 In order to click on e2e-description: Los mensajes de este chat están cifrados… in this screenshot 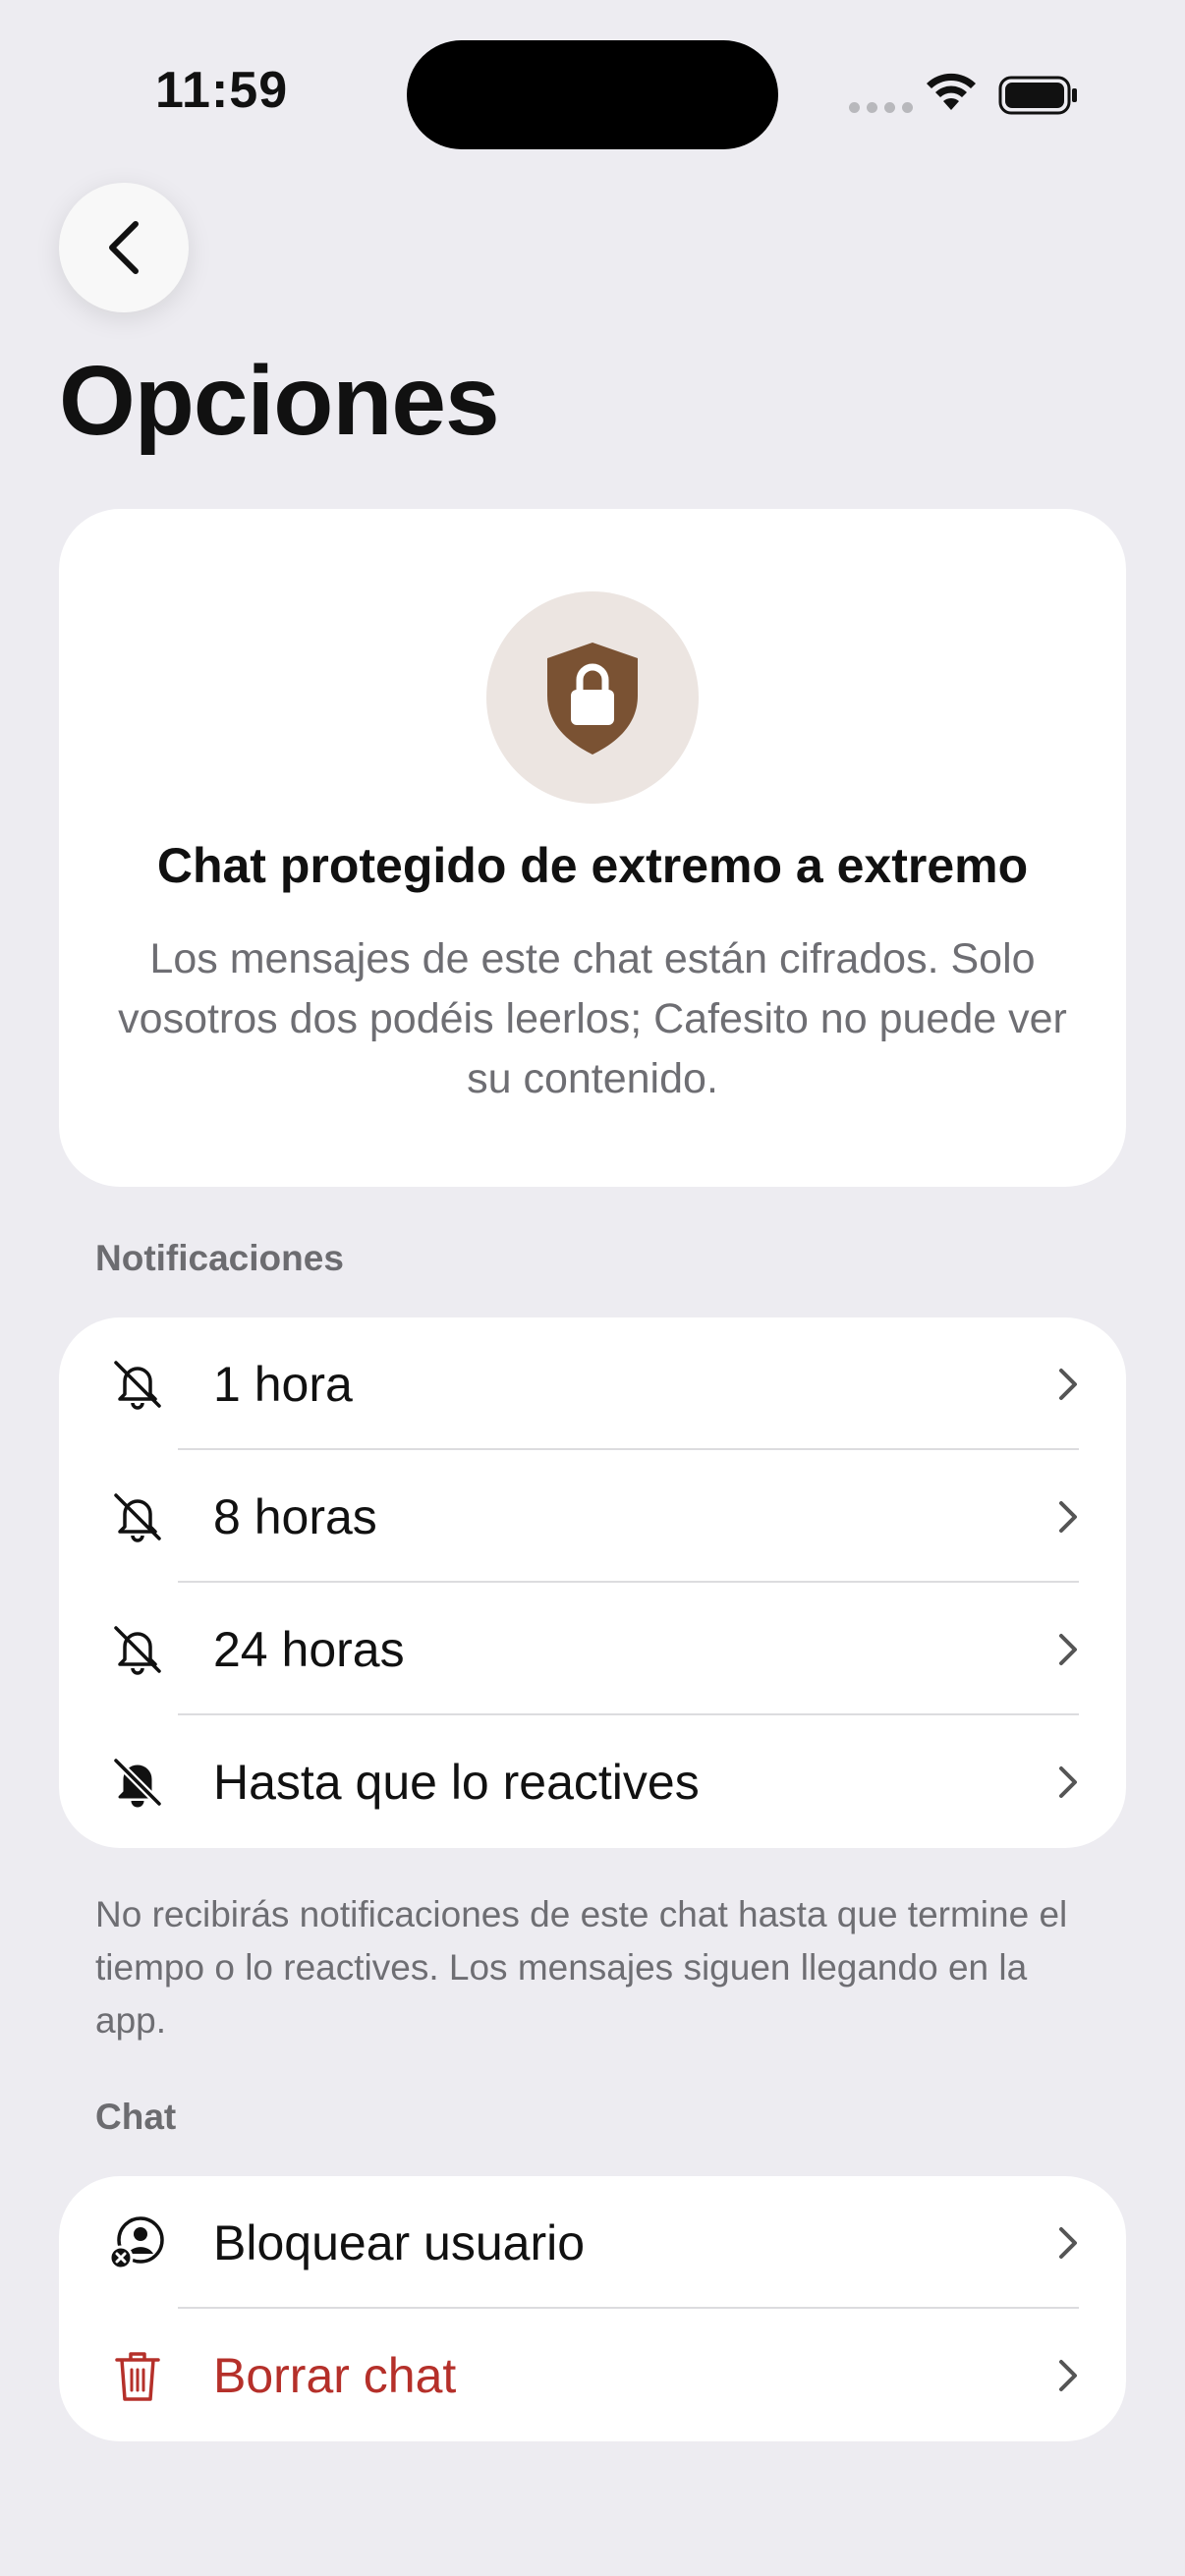, I will do `click(592, 1018)`.